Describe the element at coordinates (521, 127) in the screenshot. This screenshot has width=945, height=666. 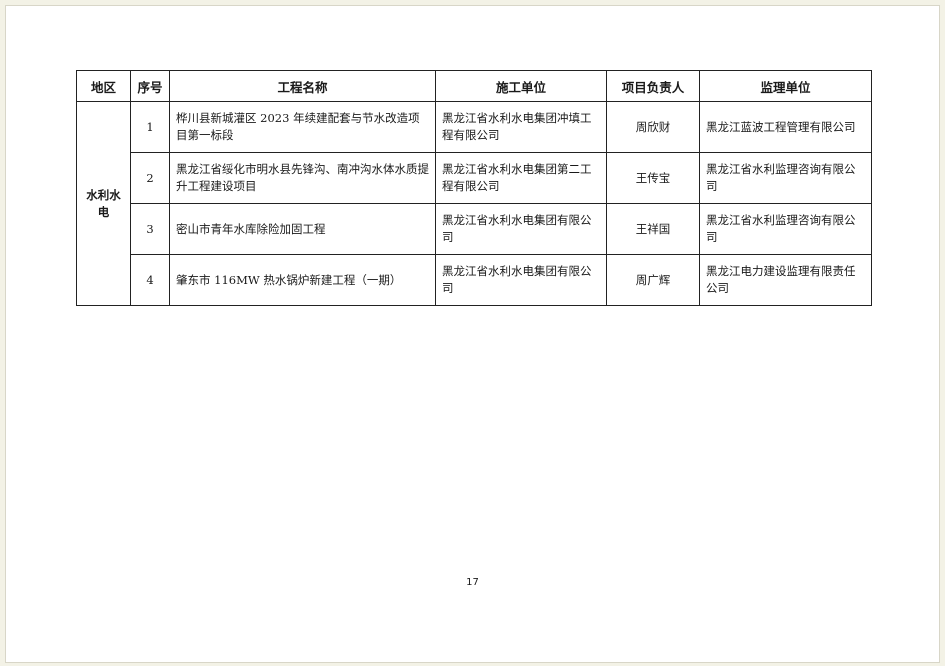
I see `construction-unit-cell: 黑龙江省水利水电集团冲填工程有限公司` at that location.